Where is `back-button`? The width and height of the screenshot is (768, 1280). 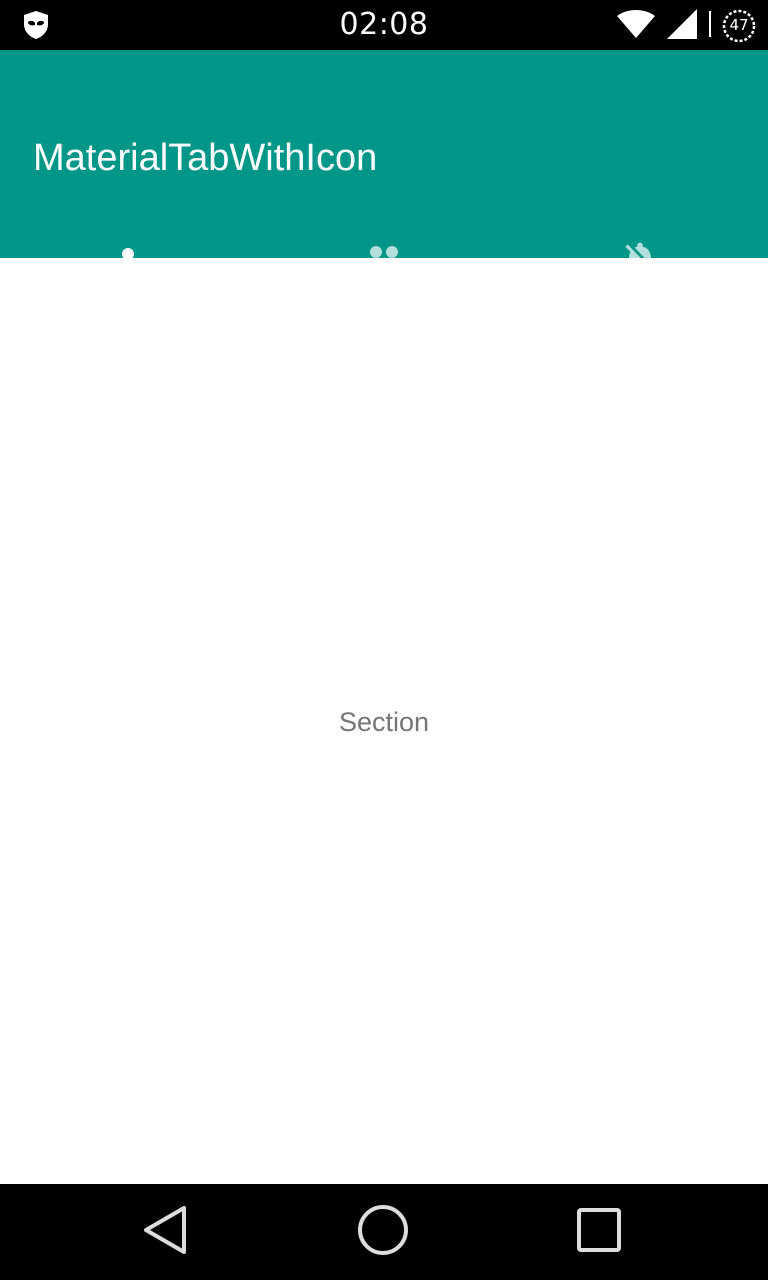 back-button is located at coordinates (166, 1232).